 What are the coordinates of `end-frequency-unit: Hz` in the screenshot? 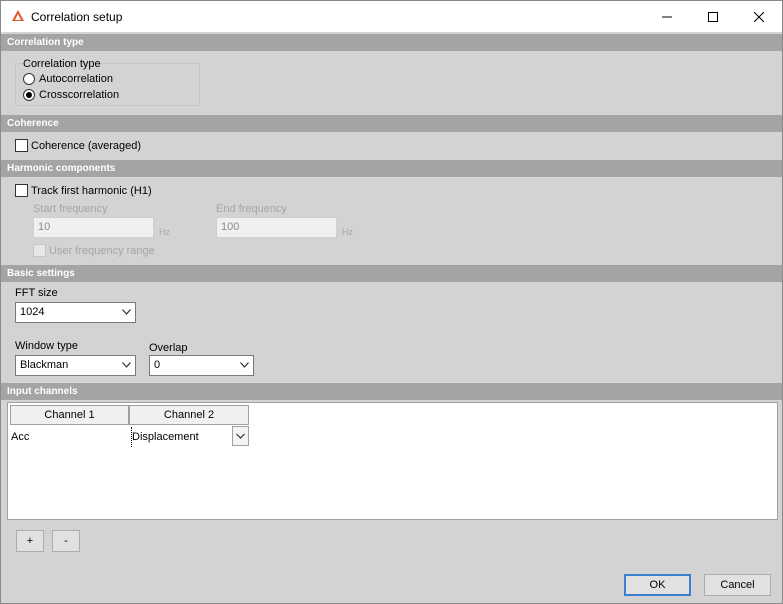 It's located at (347, 232).